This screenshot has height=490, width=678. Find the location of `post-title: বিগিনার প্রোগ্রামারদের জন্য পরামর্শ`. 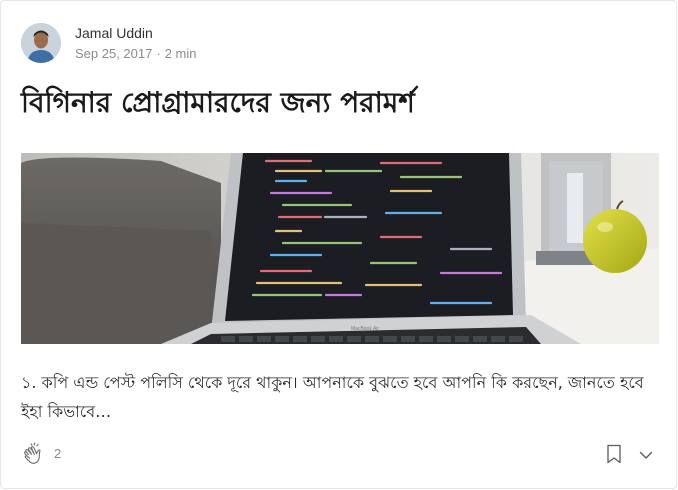

post-title: বিগিনার প্রোগ্রামারদের জন্য পরামর্শ is located at coordinates (341, 103).